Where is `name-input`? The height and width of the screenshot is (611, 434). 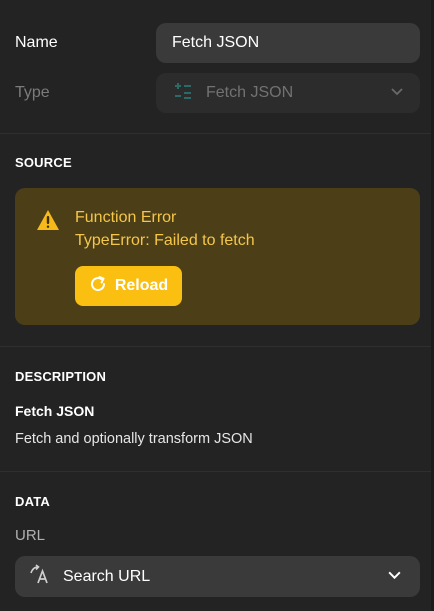 name-input is located at coordinates (288, 43).